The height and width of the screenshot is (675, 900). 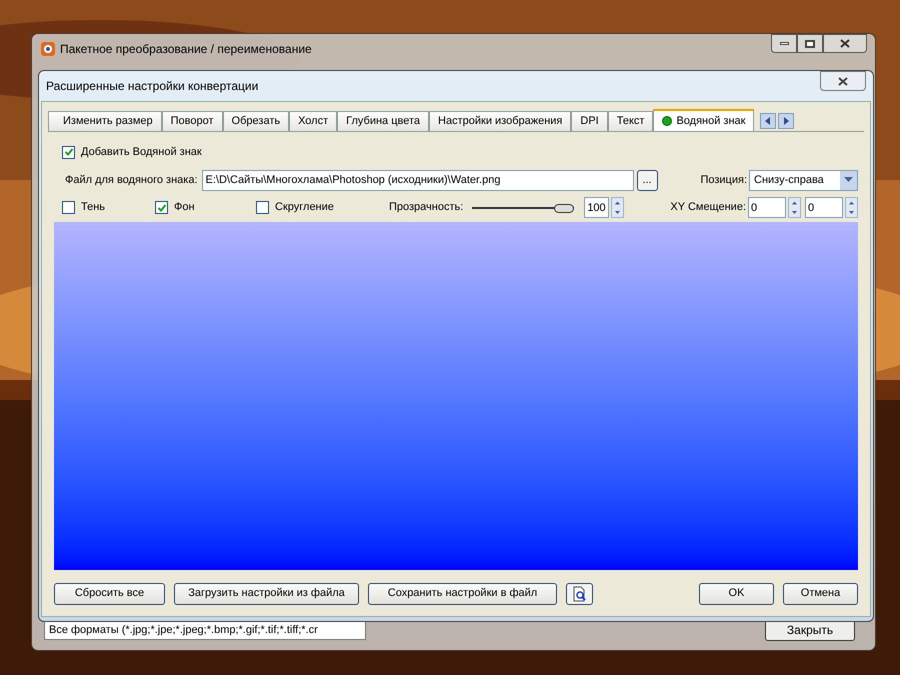 I want to click on dialog-button: Загрузить настройки из файла, so click(x=266, y=593).